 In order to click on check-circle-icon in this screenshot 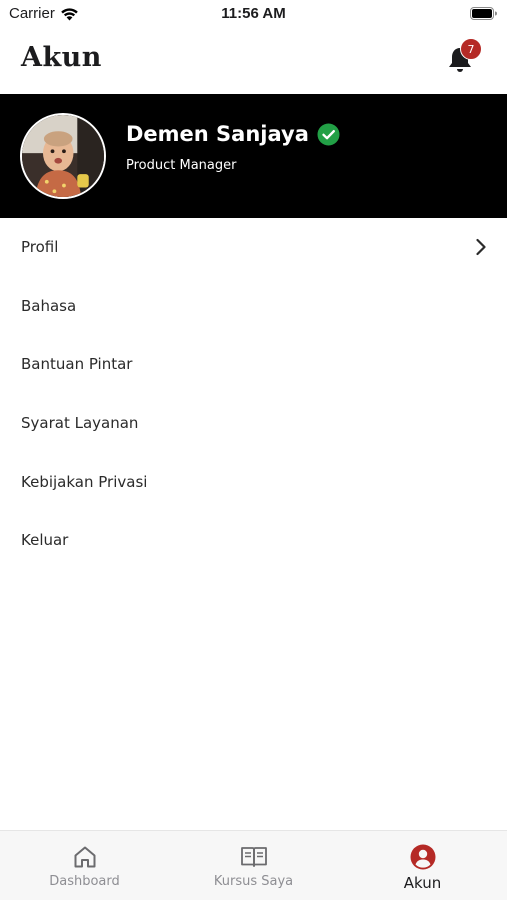, I will do `click(328, 134)`.